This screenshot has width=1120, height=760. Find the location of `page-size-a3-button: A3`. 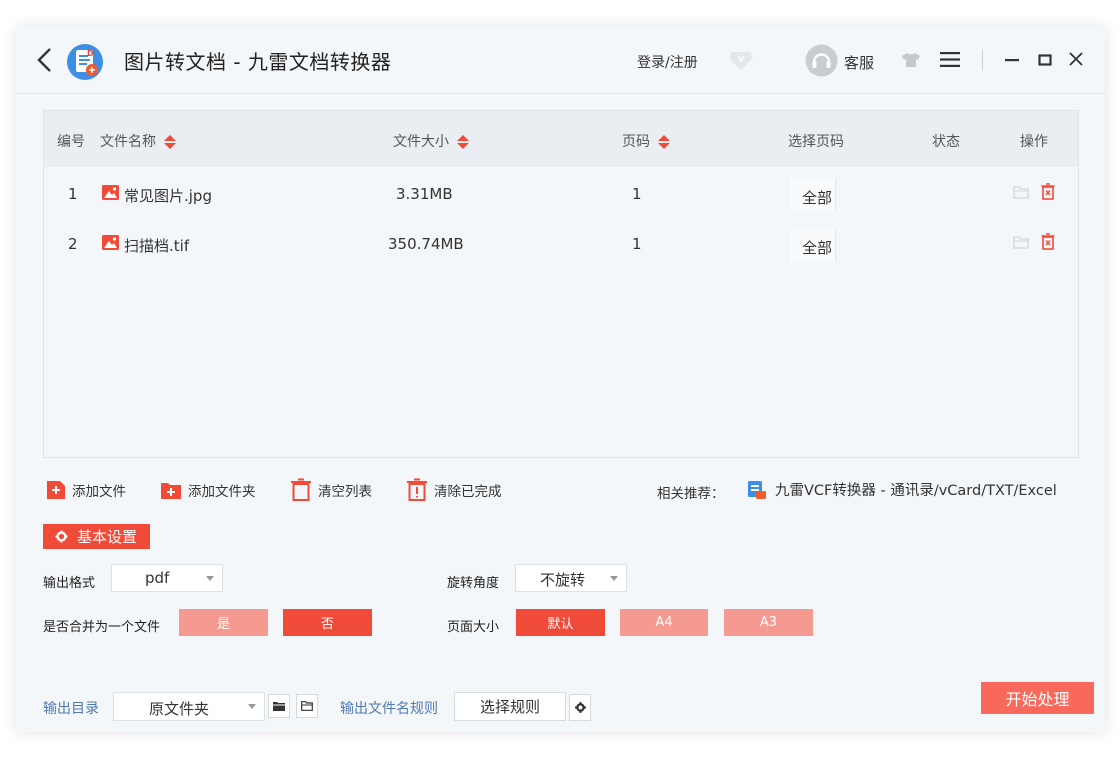

page-size-a3-button: A3 is located at coordinates (768, 622).